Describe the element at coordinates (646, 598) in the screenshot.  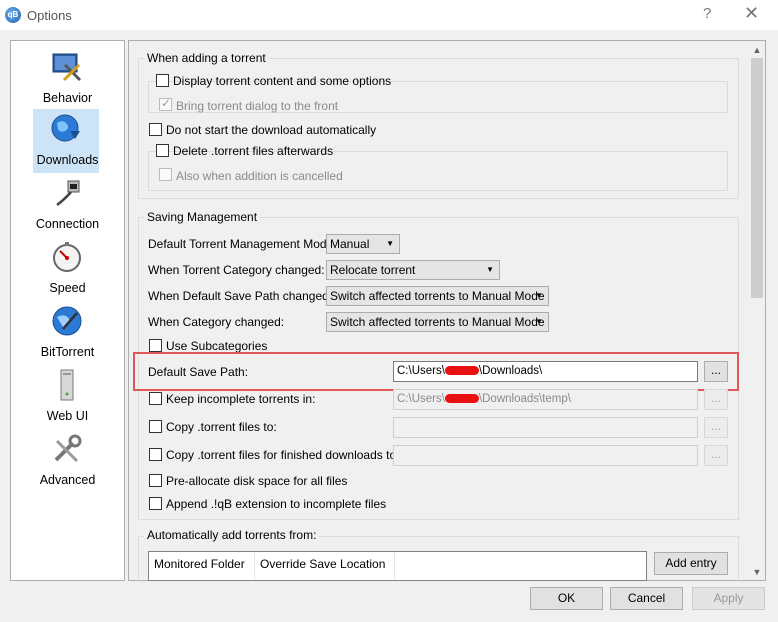
I see `cancel-button: Cancel` at that location.